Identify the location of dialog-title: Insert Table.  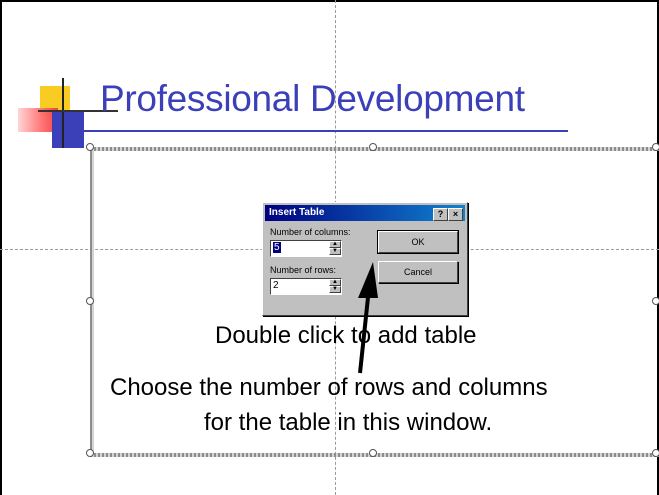
(297, 212).